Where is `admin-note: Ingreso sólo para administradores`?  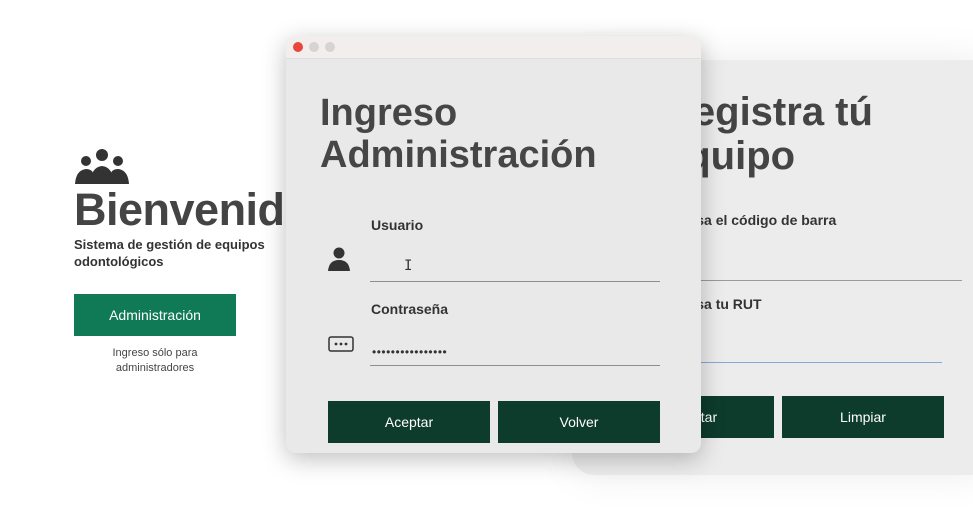 admin-note: Ingreso sólo para administradores is located at coordinates (155, 360).